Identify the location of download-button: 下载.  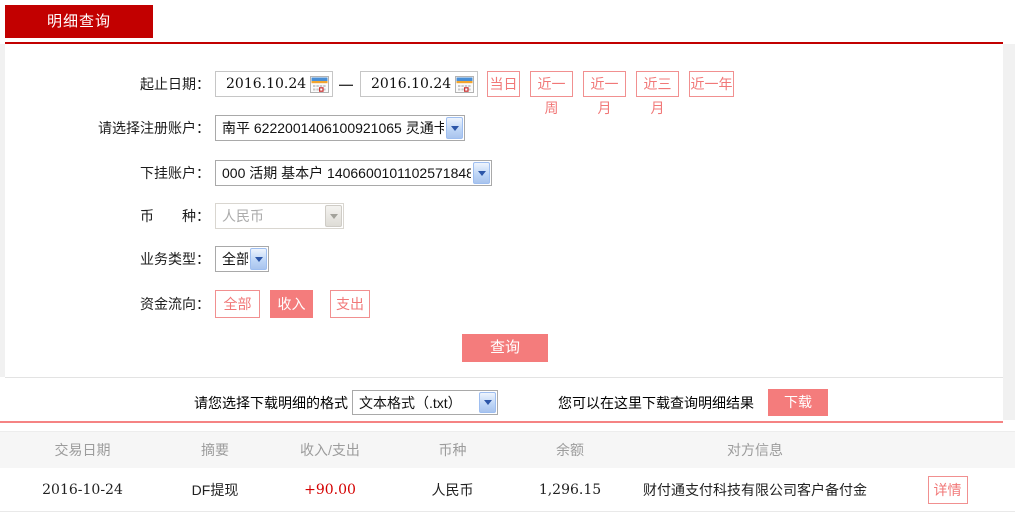
(798, 402).